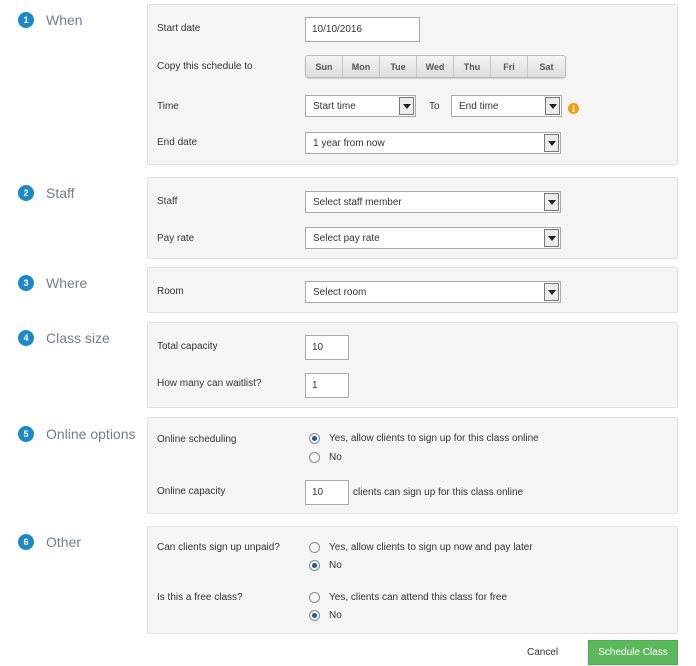 This screenshot has height=666, width=696. Describe the element at coordinates (209, 383) in the screenshot. I see `waitlist-label: How many can waitlist?` at that location.